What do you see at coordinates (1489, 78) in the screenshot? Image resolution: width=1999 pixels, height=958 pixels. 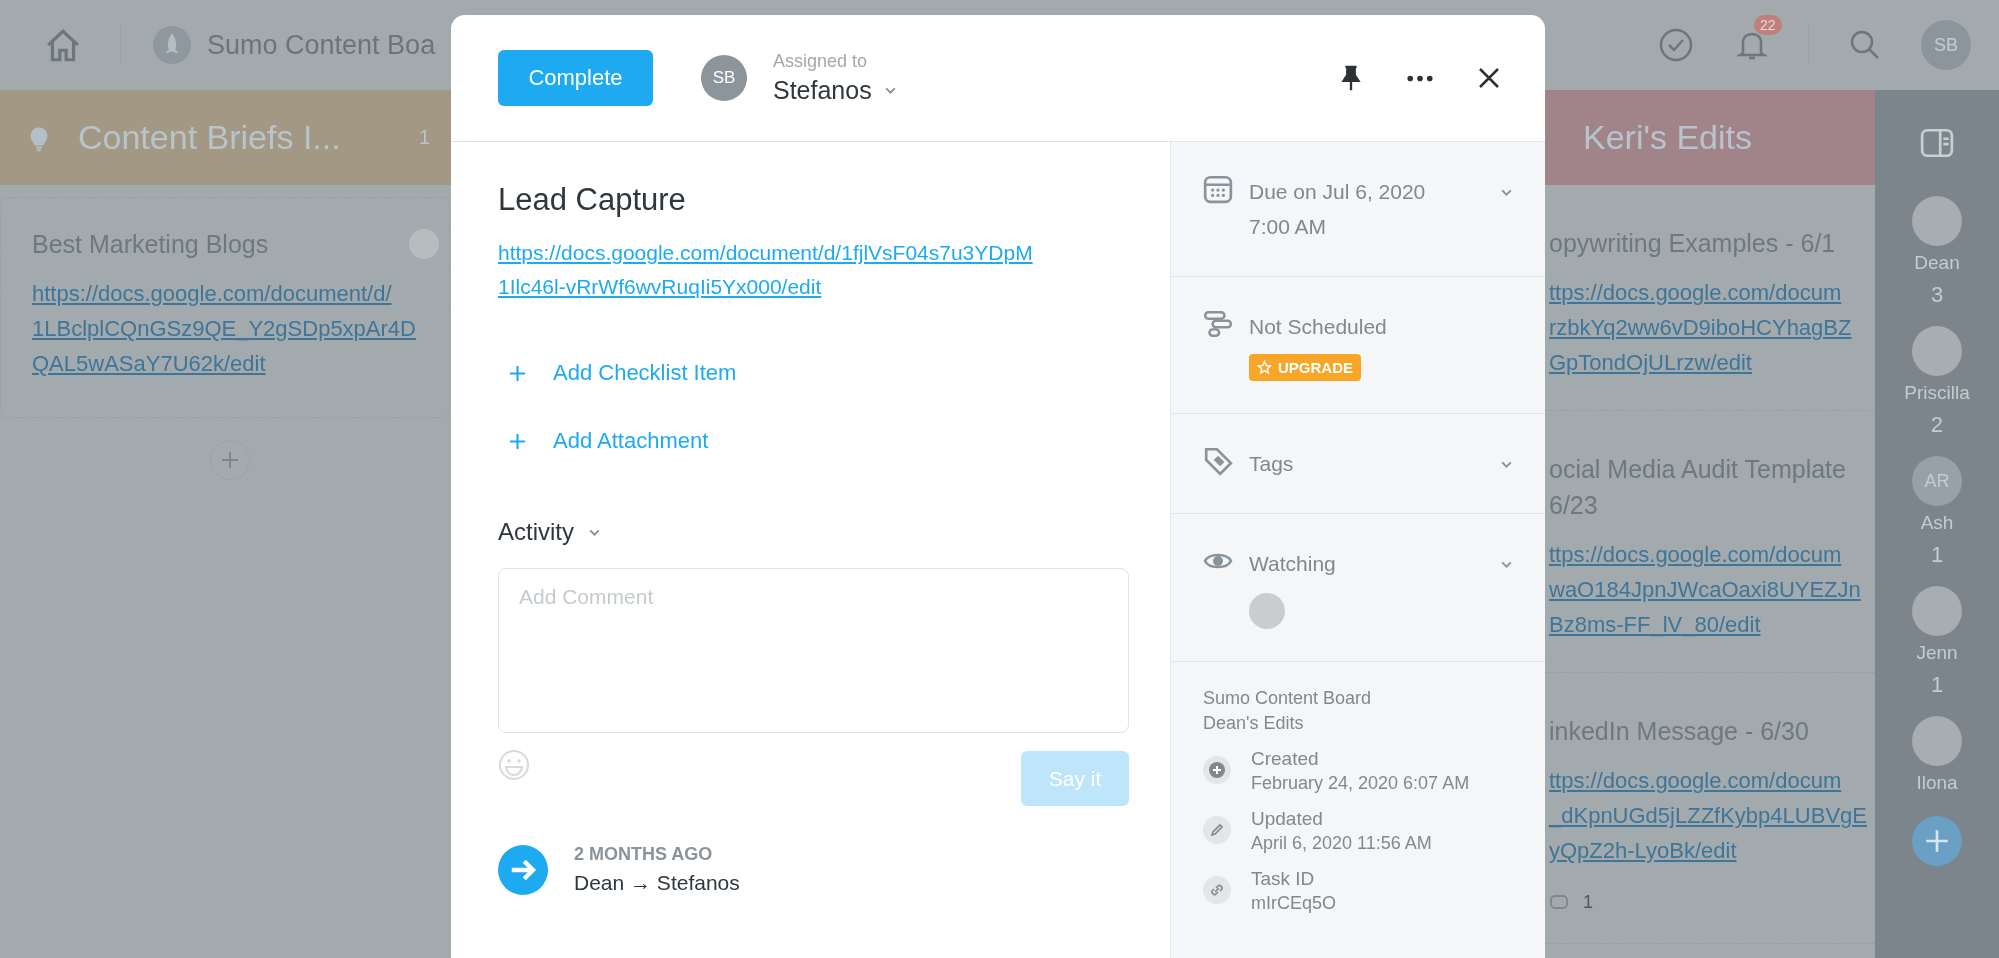 I see `close-icon` at bounding box center [1489, 78].